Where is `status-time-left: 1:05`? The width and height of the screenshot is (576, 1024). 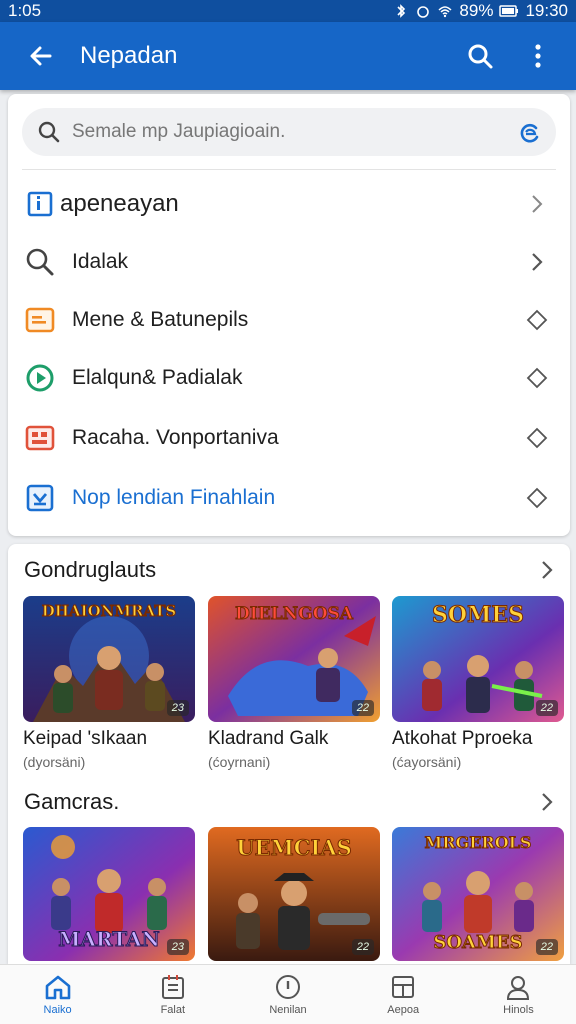 status-time-left: 1:05 is located at coordinates (25, 10).